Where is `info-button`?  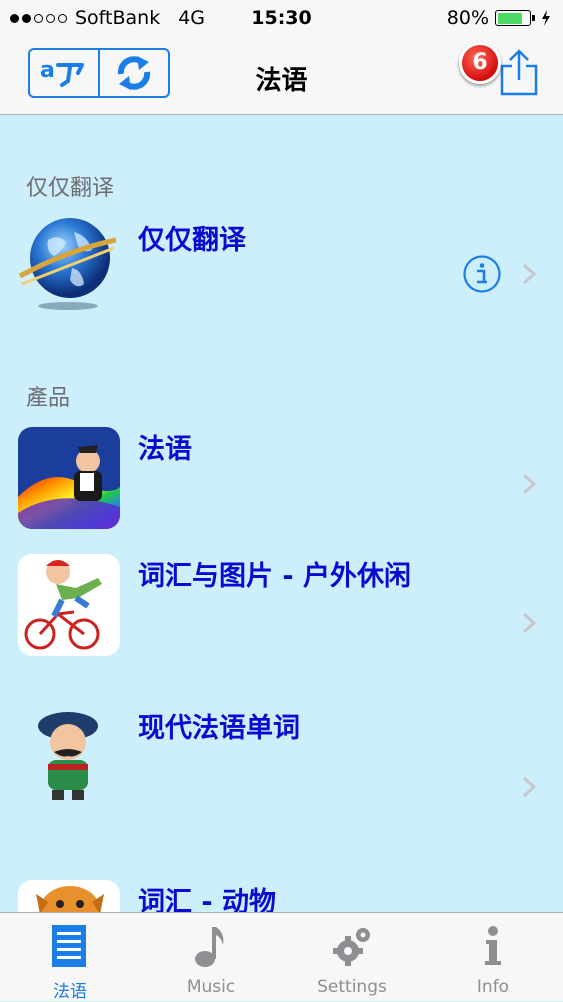 info-button is located at coordinates (482, 274).